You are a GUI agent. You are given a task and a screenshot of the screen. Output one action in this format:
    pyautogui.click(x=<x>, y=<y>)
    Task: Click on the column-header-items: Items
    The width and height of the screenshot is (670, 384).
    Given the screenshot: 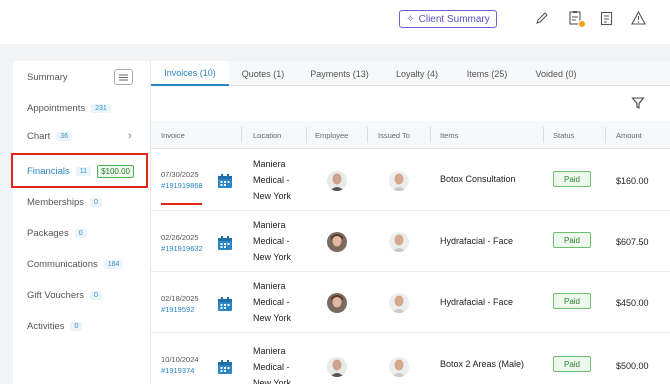 What is the action you would take?
    pyautogui.click(x=449, y=135)
    